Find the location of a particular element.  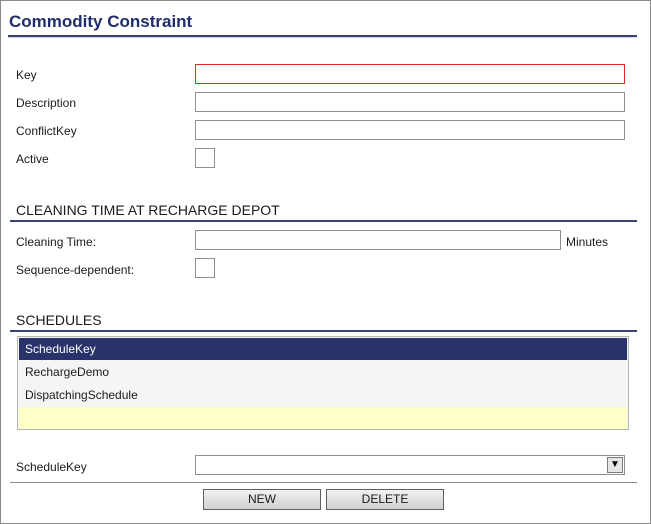

chevron-down-icon: ▼ is located at coordinates (615, 465).